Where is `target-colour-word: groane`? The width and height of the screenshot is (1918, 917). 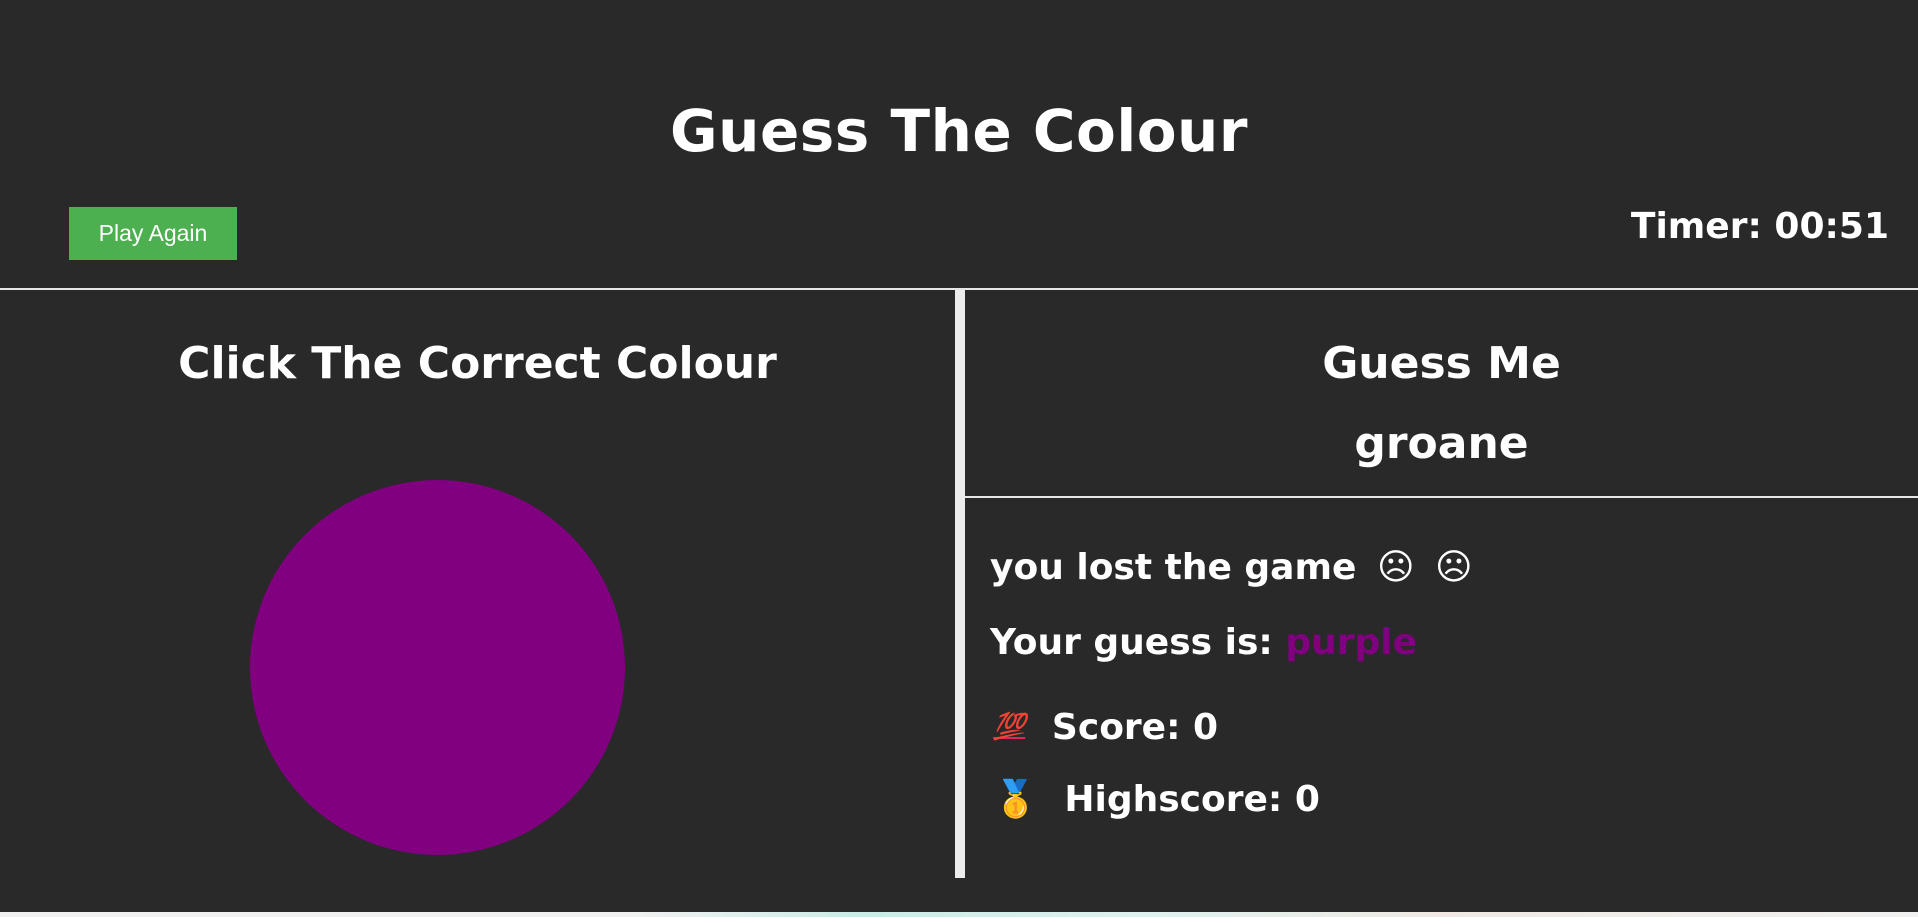
target-colour-word: groane is located at coordinates (1441, 443).